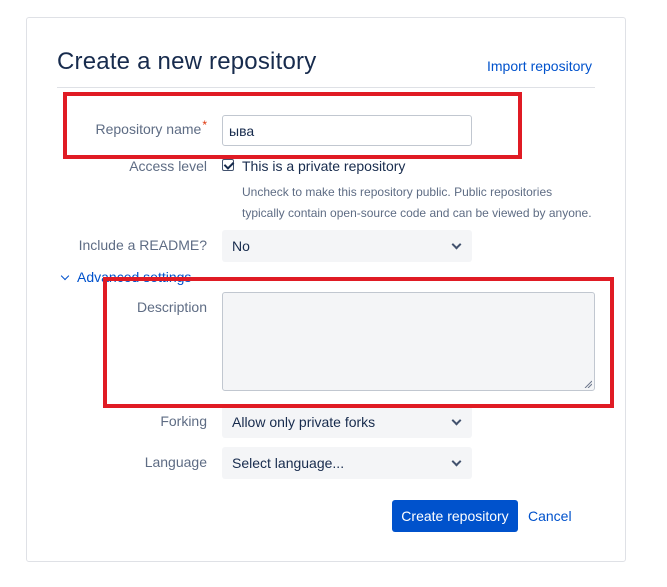 The width and height of the screenshot is (667, 587). What do you see at coordinates (347, 130) in the screenshot?
I see `repository-name-input` at bounding box center [347, 130].